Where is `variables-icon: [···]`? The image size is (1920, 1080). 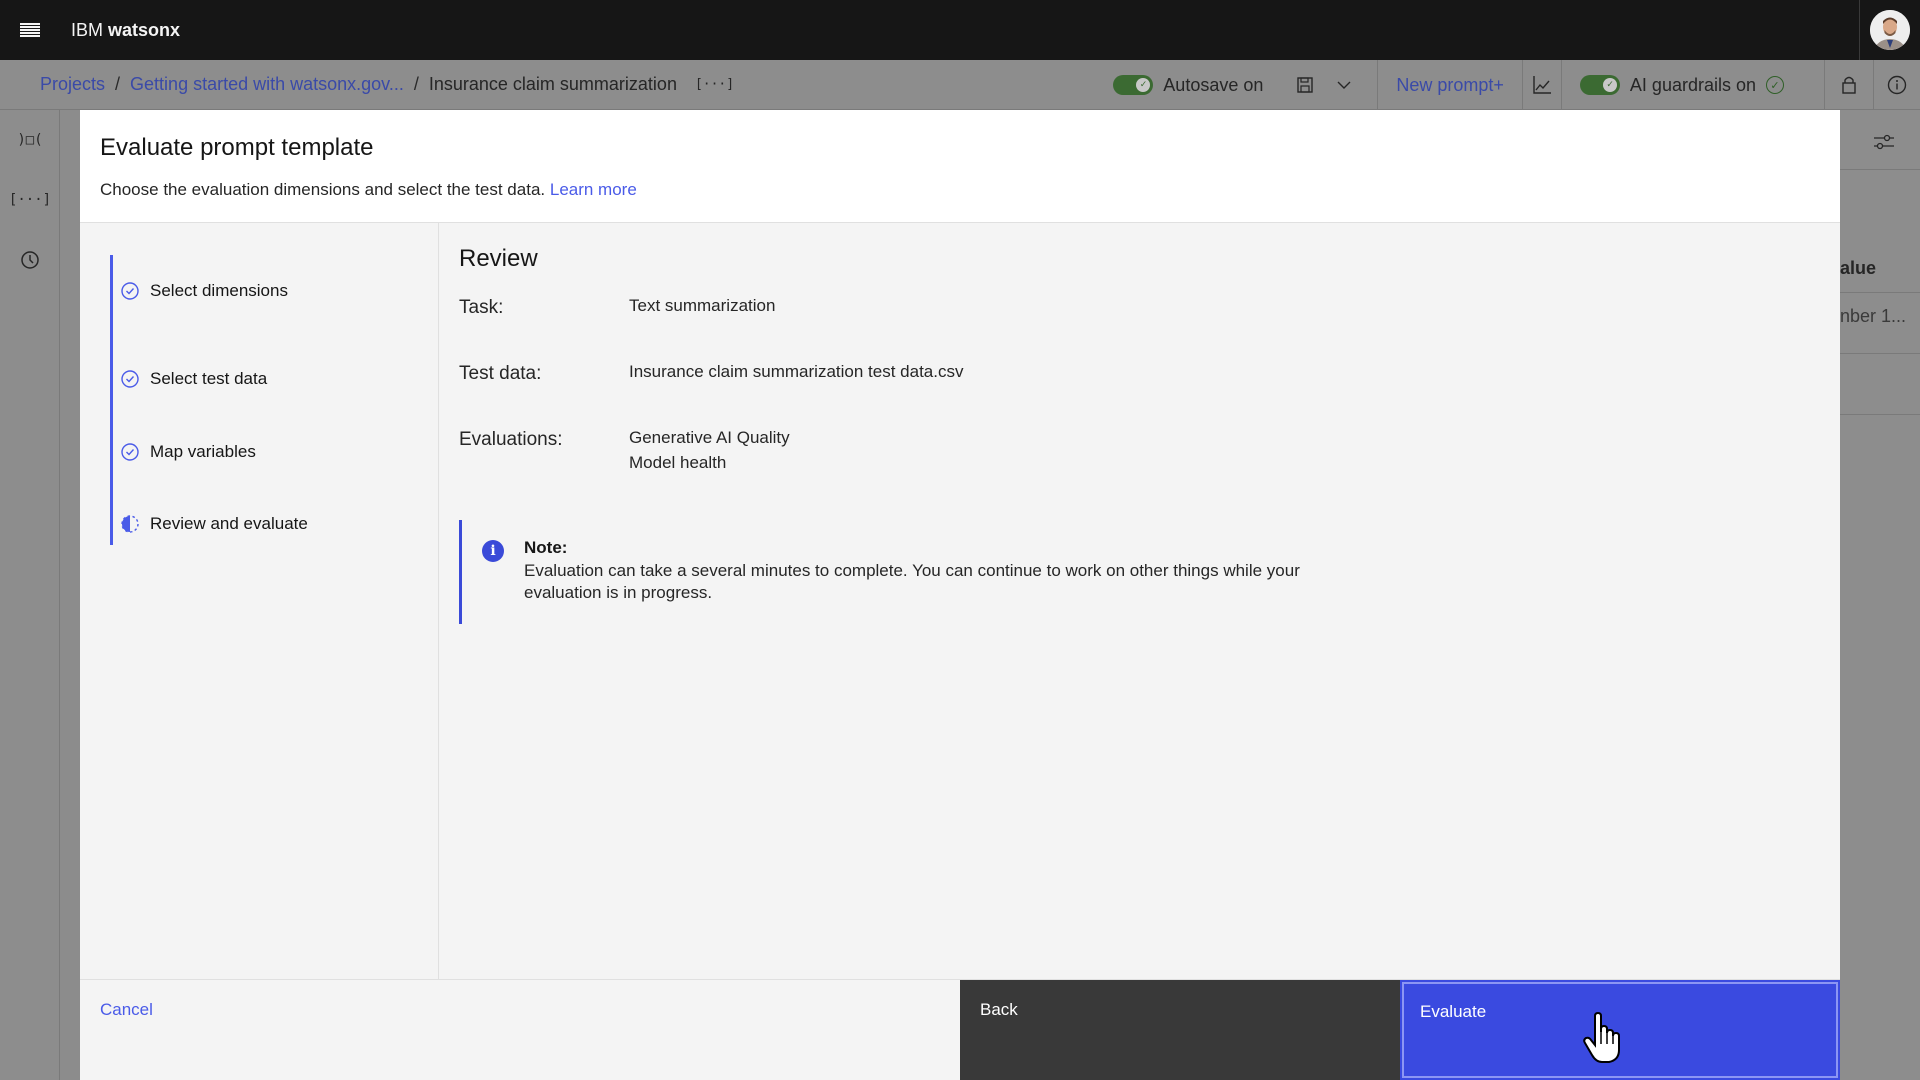
variables-icon: [···] is located at coordinates (30, 200).